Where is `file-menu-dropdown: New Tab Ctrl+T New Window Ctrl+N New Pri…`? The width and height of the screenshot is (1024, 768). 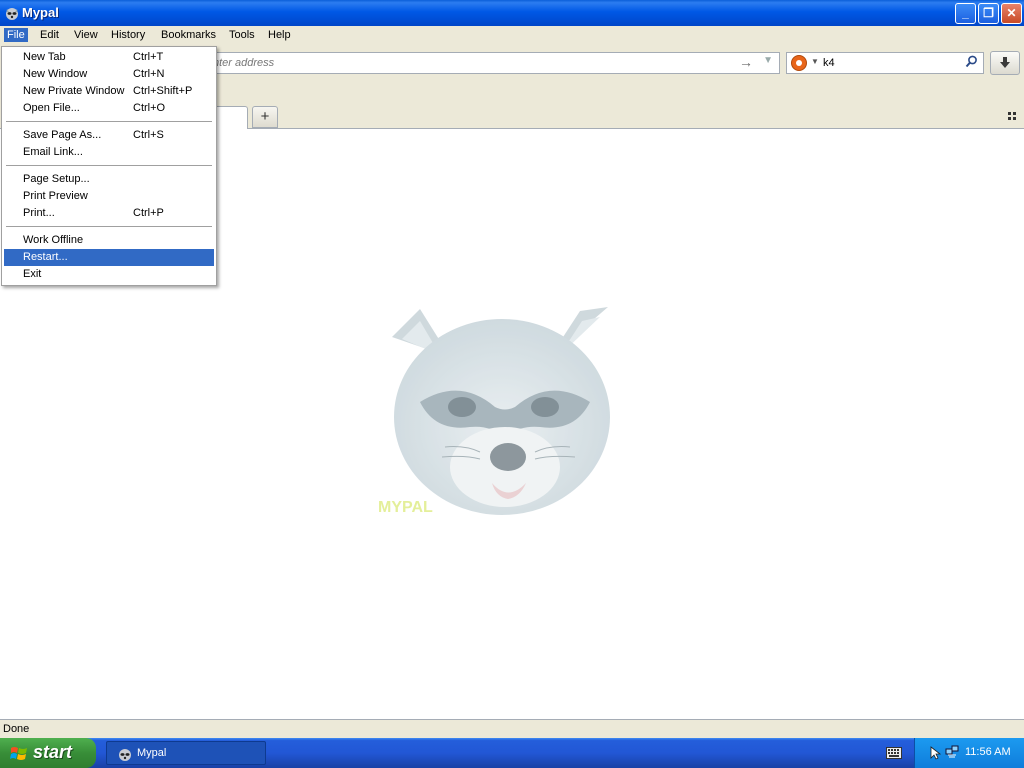 file-menu-dropdown: New Tab Ctrl+T New Window Ctrl+N New Pri… is located at coordinates (109, 166).